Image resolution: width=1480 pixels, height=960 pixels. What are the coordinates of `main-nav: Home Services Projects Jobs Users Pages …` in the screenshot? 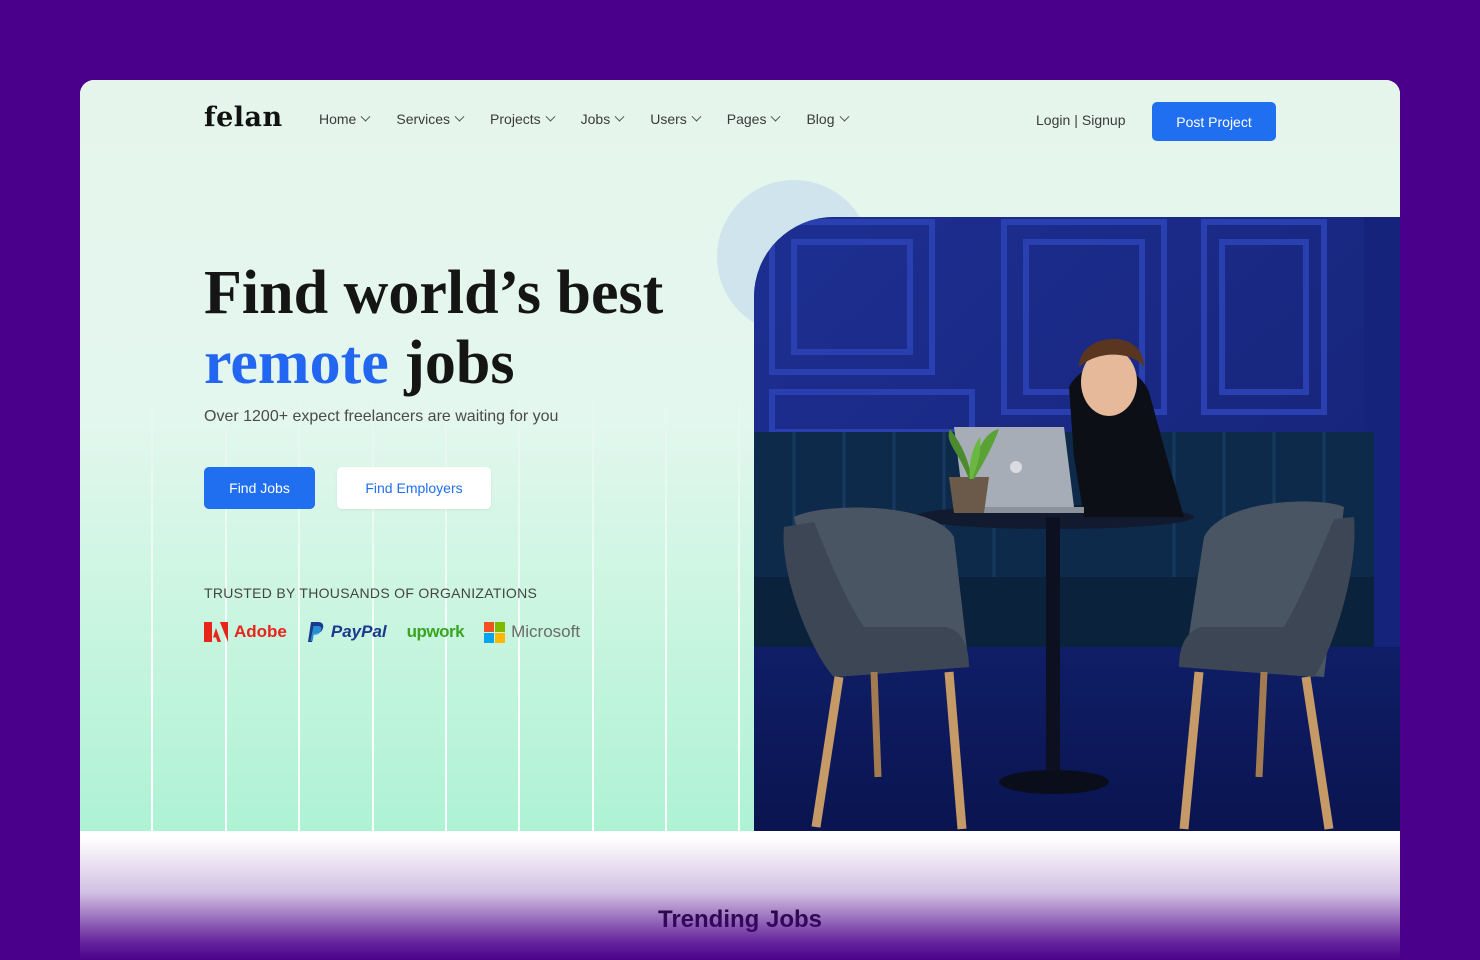 It's located at (584, 119).